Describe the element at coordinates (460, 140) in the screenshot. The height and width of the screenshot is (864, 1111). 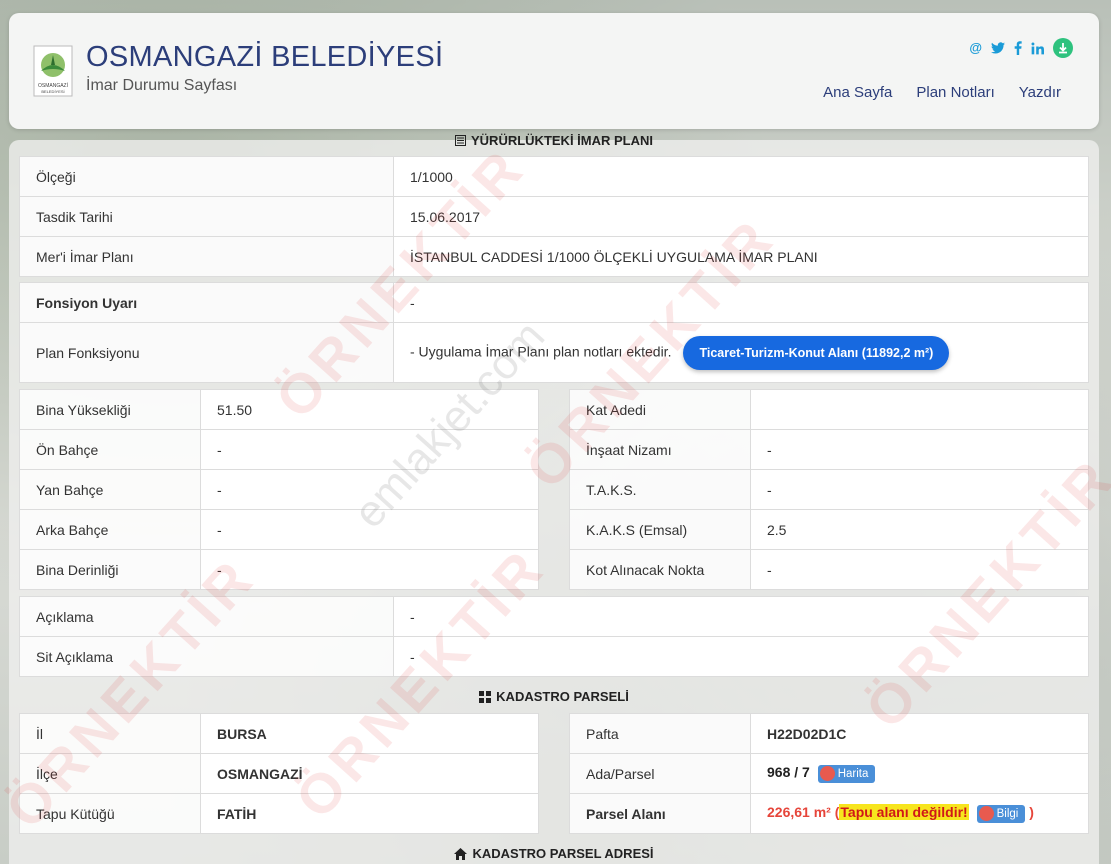
I see `list-icon` at that location.